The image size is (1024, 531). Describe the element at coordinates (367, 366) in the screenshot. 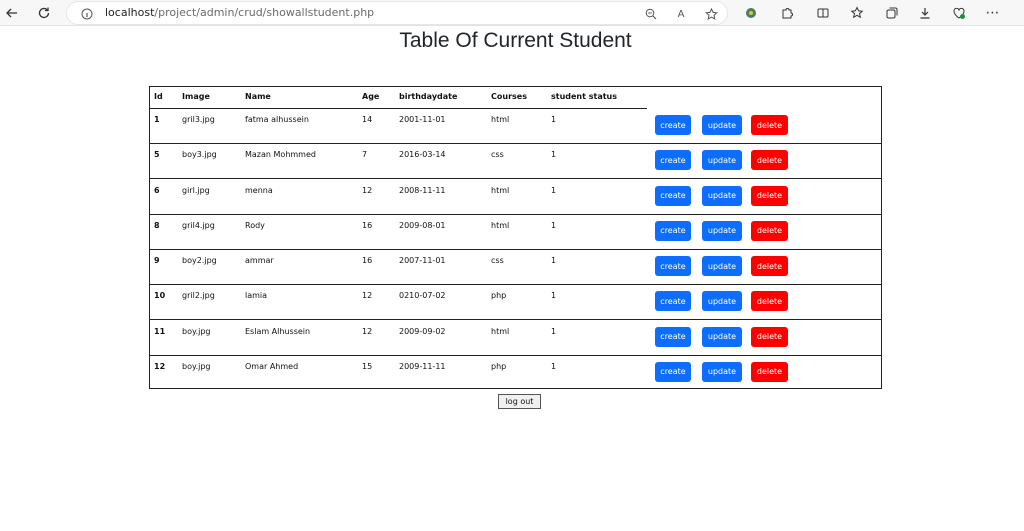

I see `cell-age: 15` at that location.